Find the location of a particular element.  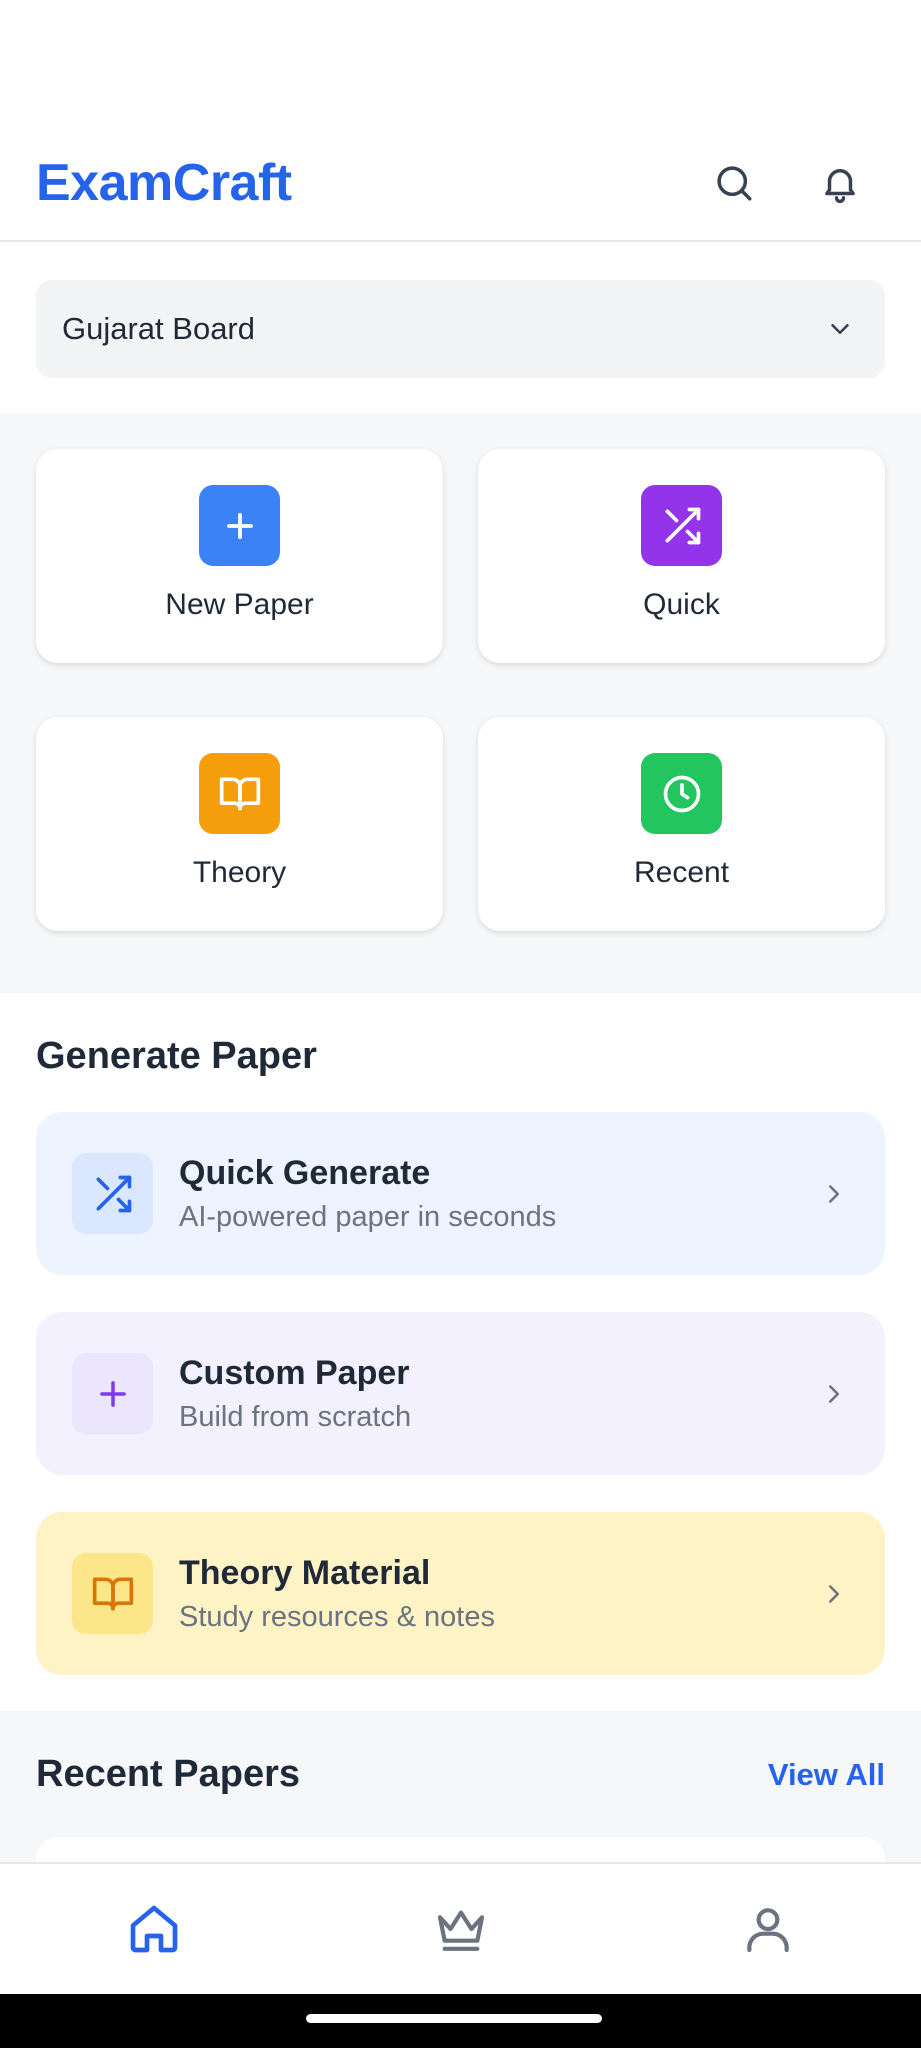

section-title: Generate Paper is located at coordinates (176, 1056).